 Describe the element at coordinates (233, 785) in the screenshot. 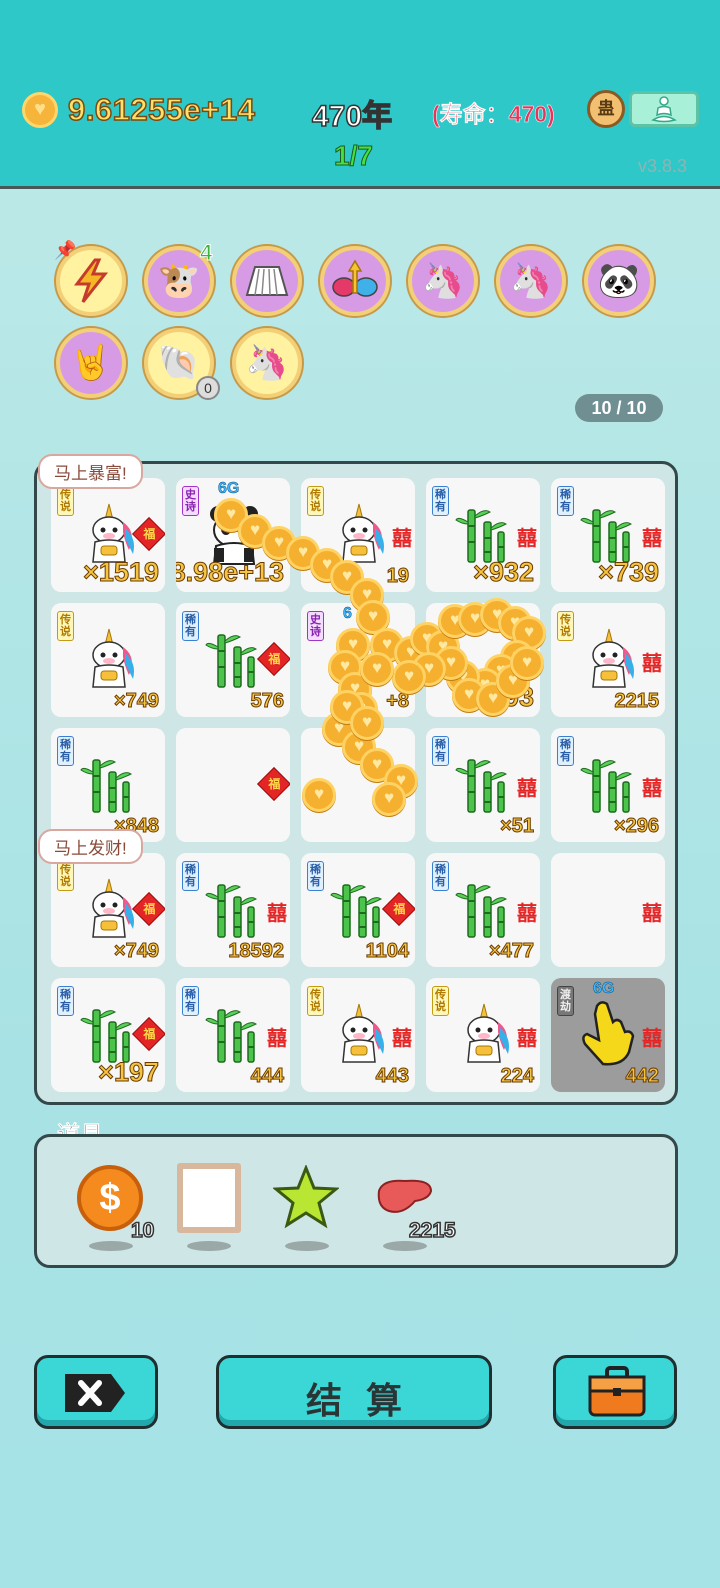

I see `board-cell: 福` at that location.